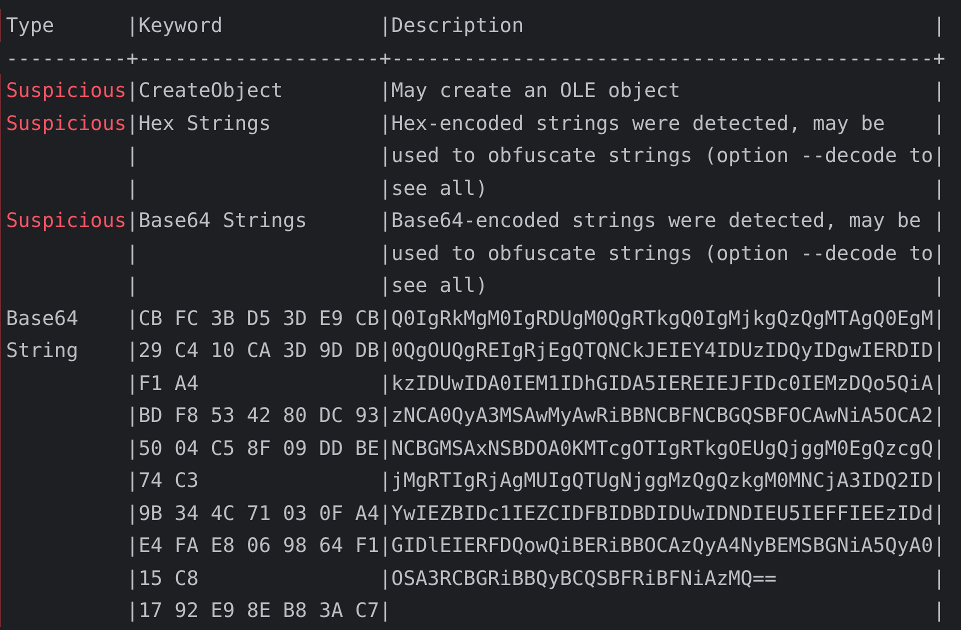  Describe the element at coordinates (662, 448) in the screenshot. I see `description-text: NCBGMSAxNSBDOA0KMTcgOTIgRTkgOEUgQjggM0EgQzcgQ` at that location.